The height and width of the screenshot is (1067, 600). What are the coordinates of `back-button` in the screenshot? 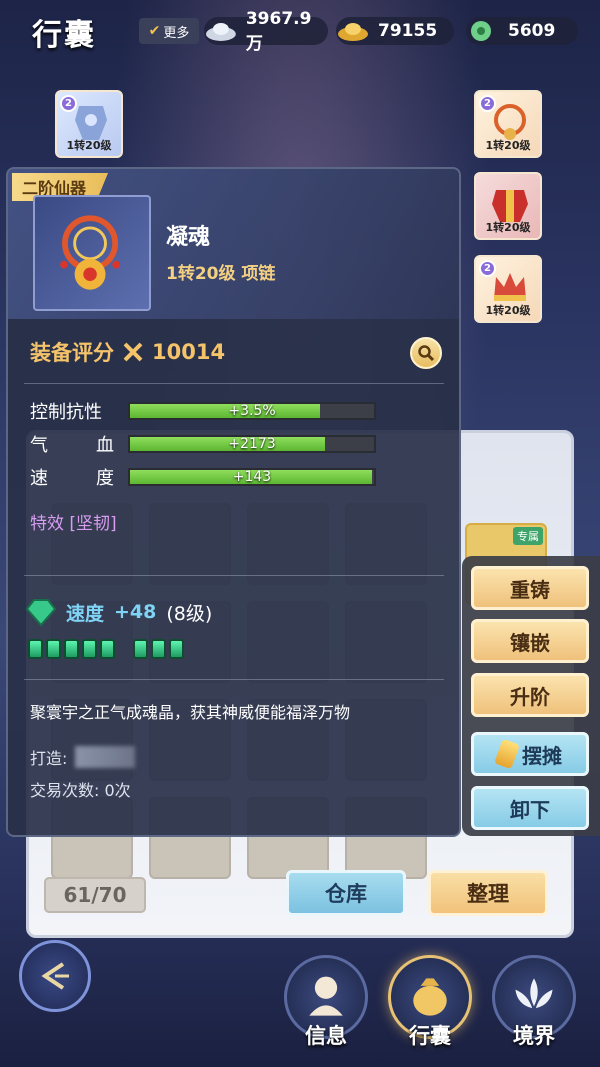 It's located at (55, 976).